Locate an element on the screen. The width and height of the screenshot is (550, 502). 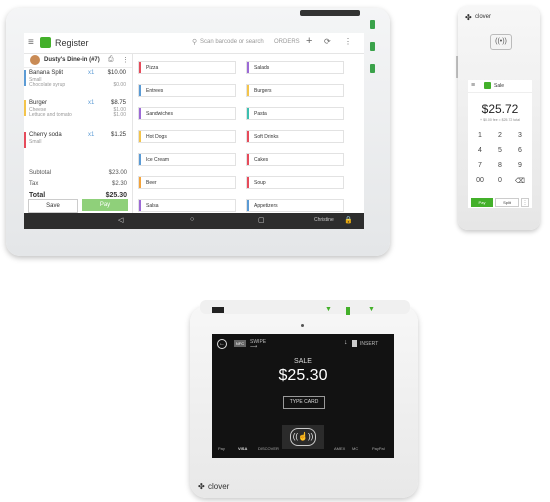
item-name: Banana Split is located at coordinates (46, 73).